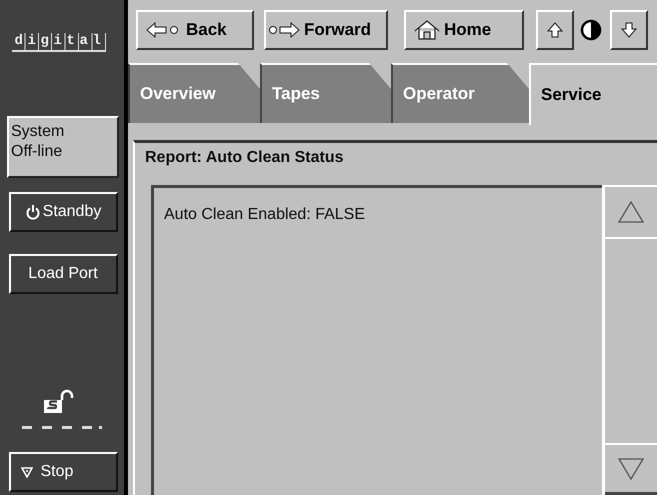 The width and height of the screenshot is (657, 495). I want to click on down-arrow-icon, so click(629, 30).